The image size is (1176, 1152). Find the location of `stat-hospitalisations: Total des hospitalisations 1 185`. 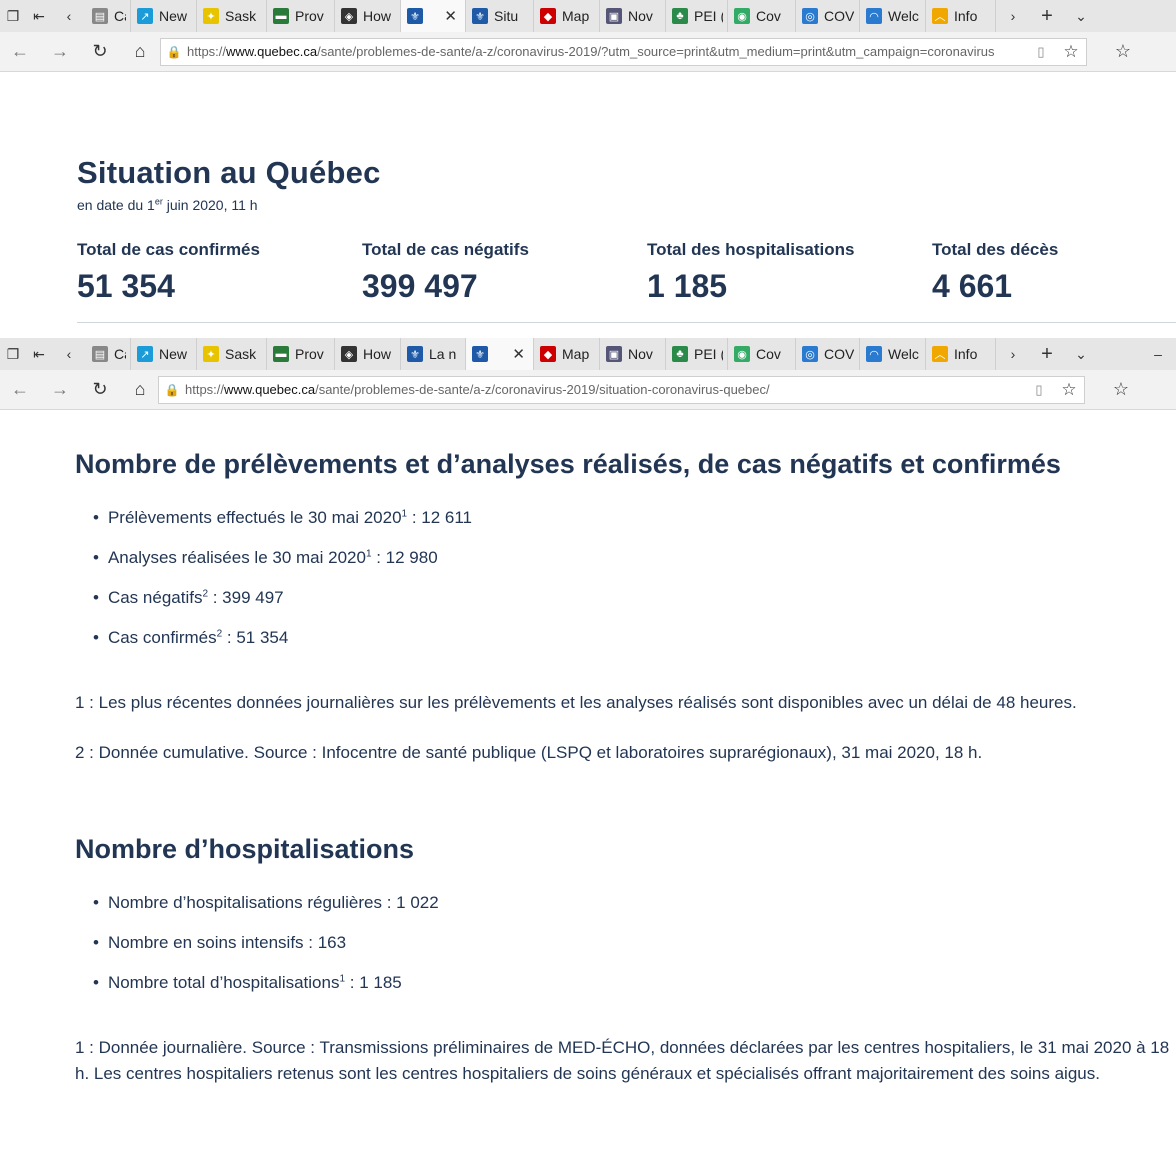

stat-hospitalisations: Total des hospitalisations 1 185 is located at coordinates (787, 272).